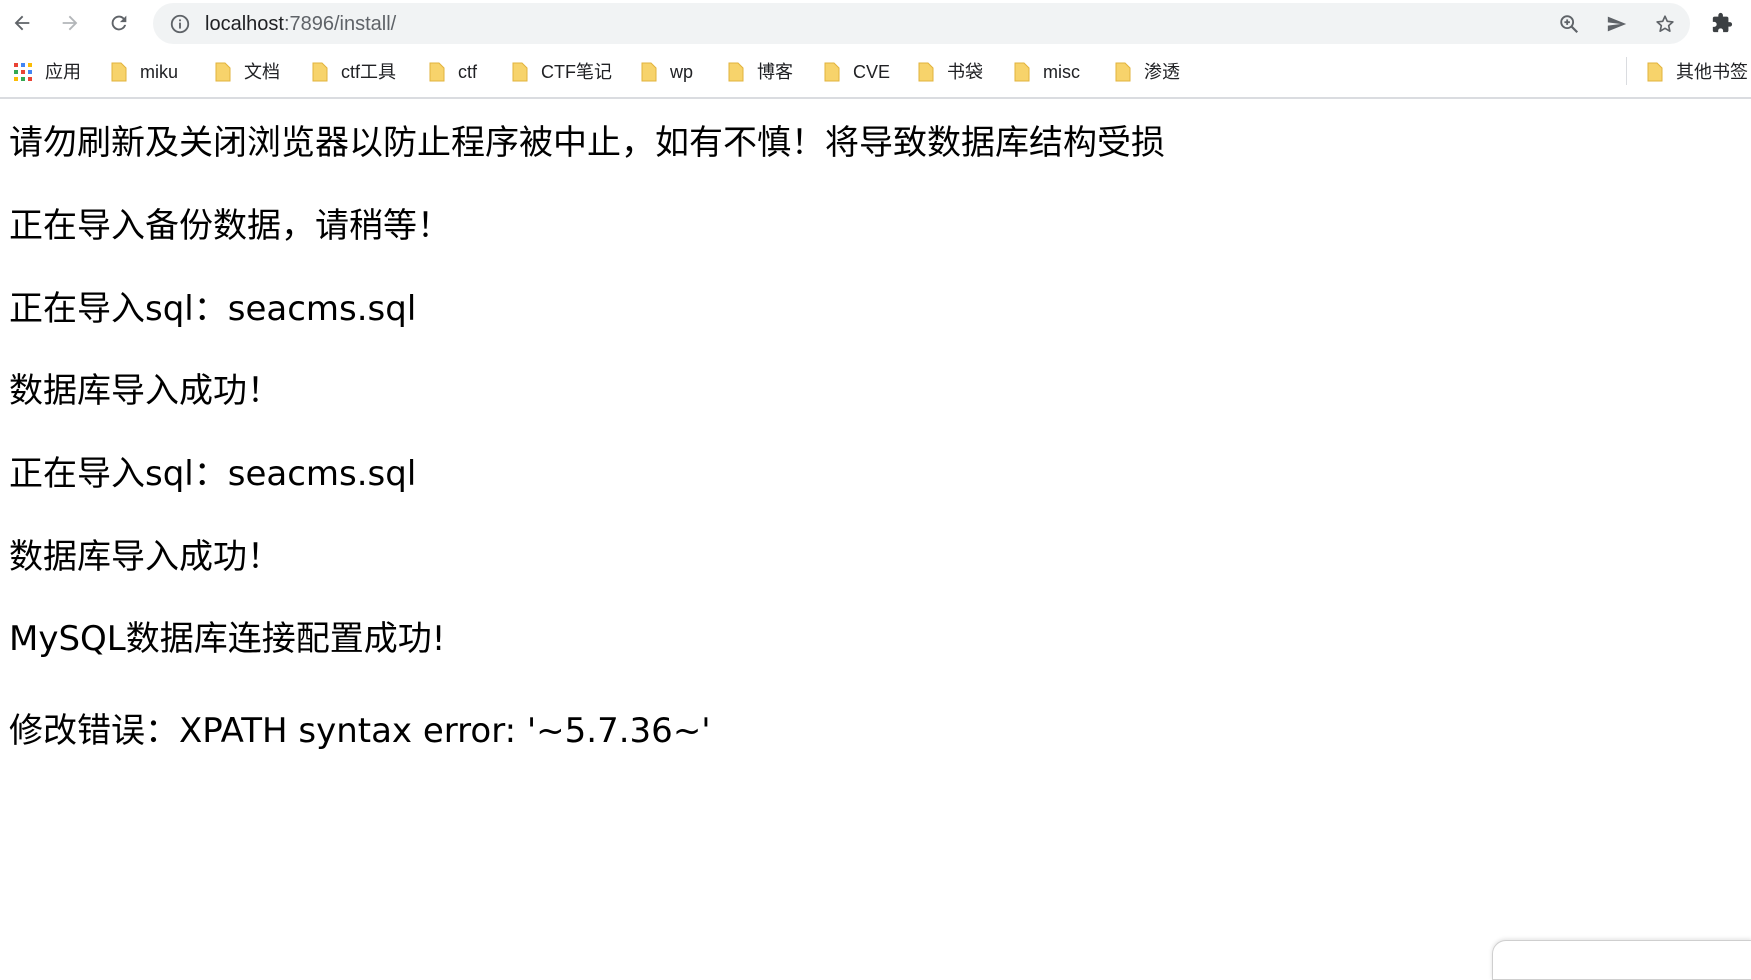 The width and height of the screenshot is (1751, 980). What do you see at coordinates (682, 72) in the screenshot?
I see `bookmark-label: wp` at bounding box center [682, 72].